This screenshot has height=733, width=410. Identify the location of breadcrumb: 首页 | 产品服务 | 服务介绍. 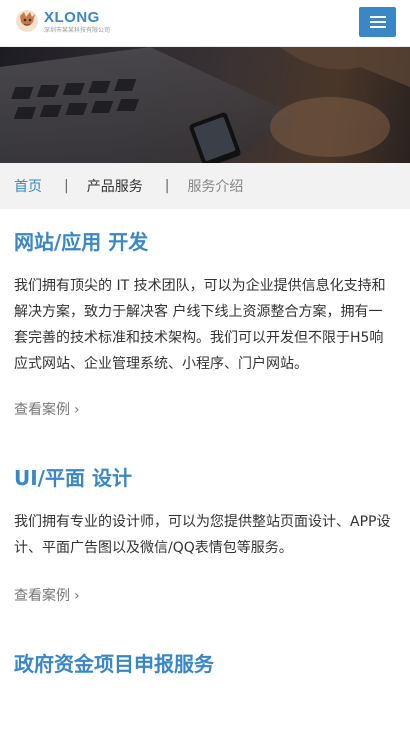
(205, 186).